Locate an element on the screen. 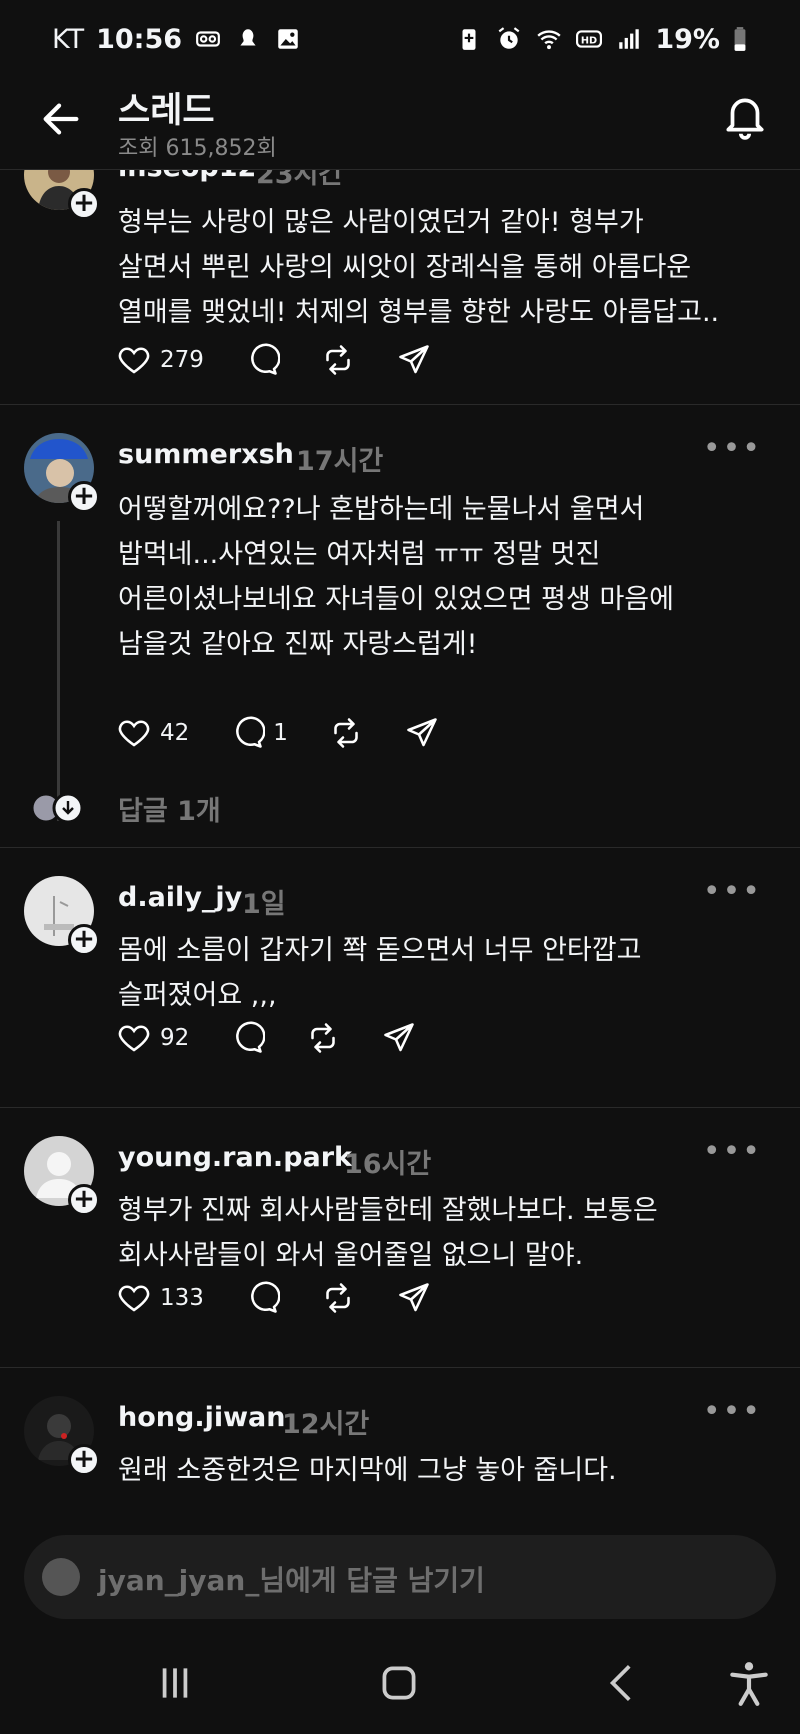  reply-input-bar: jyan_jyan_님에게 답글 남기기 is located at coordinates (400, 1577).